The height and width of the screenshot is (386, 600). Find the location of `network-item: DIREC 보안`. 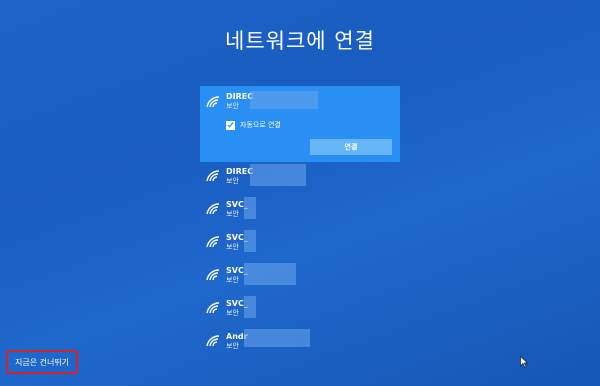

network-item: DIREC 보안 is located at coordinates (300, 178).